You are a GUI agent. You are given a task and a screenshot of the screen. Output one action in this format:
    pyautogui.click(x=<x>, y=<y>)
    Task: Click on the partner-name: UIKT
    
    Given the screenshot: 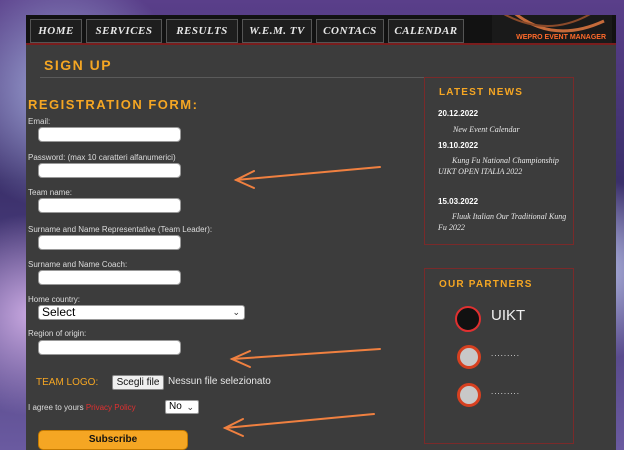 What is the action you would take?
    pyautogui.click(x=508, y=315)
    